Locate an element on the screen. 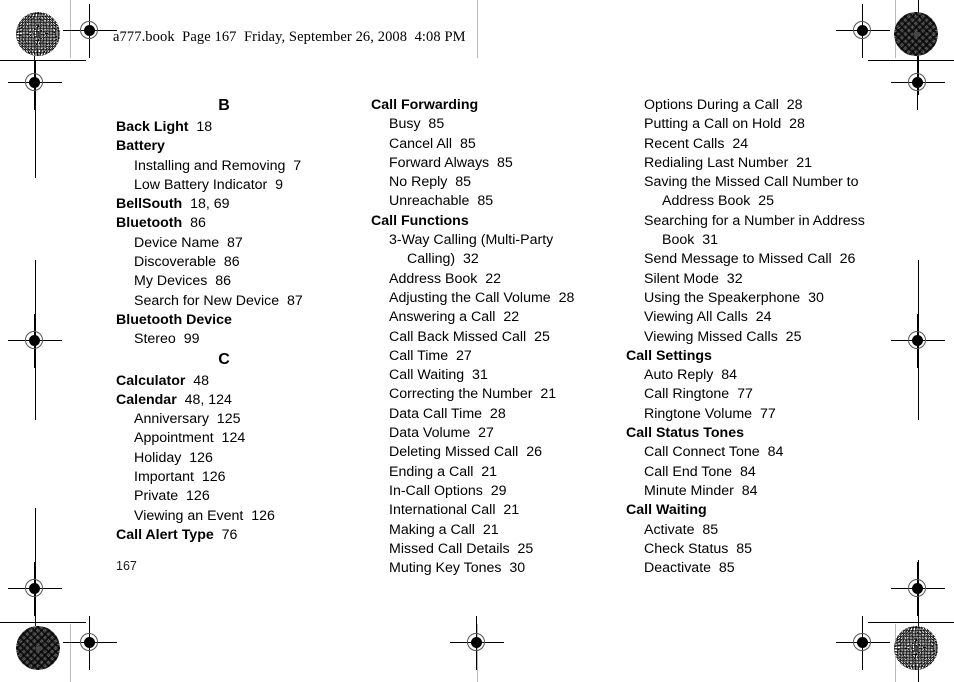 The width and height of the screenshot is (954, 682). index-entry-sub: In-Call Options 29 is located at coordinates (500, 491).